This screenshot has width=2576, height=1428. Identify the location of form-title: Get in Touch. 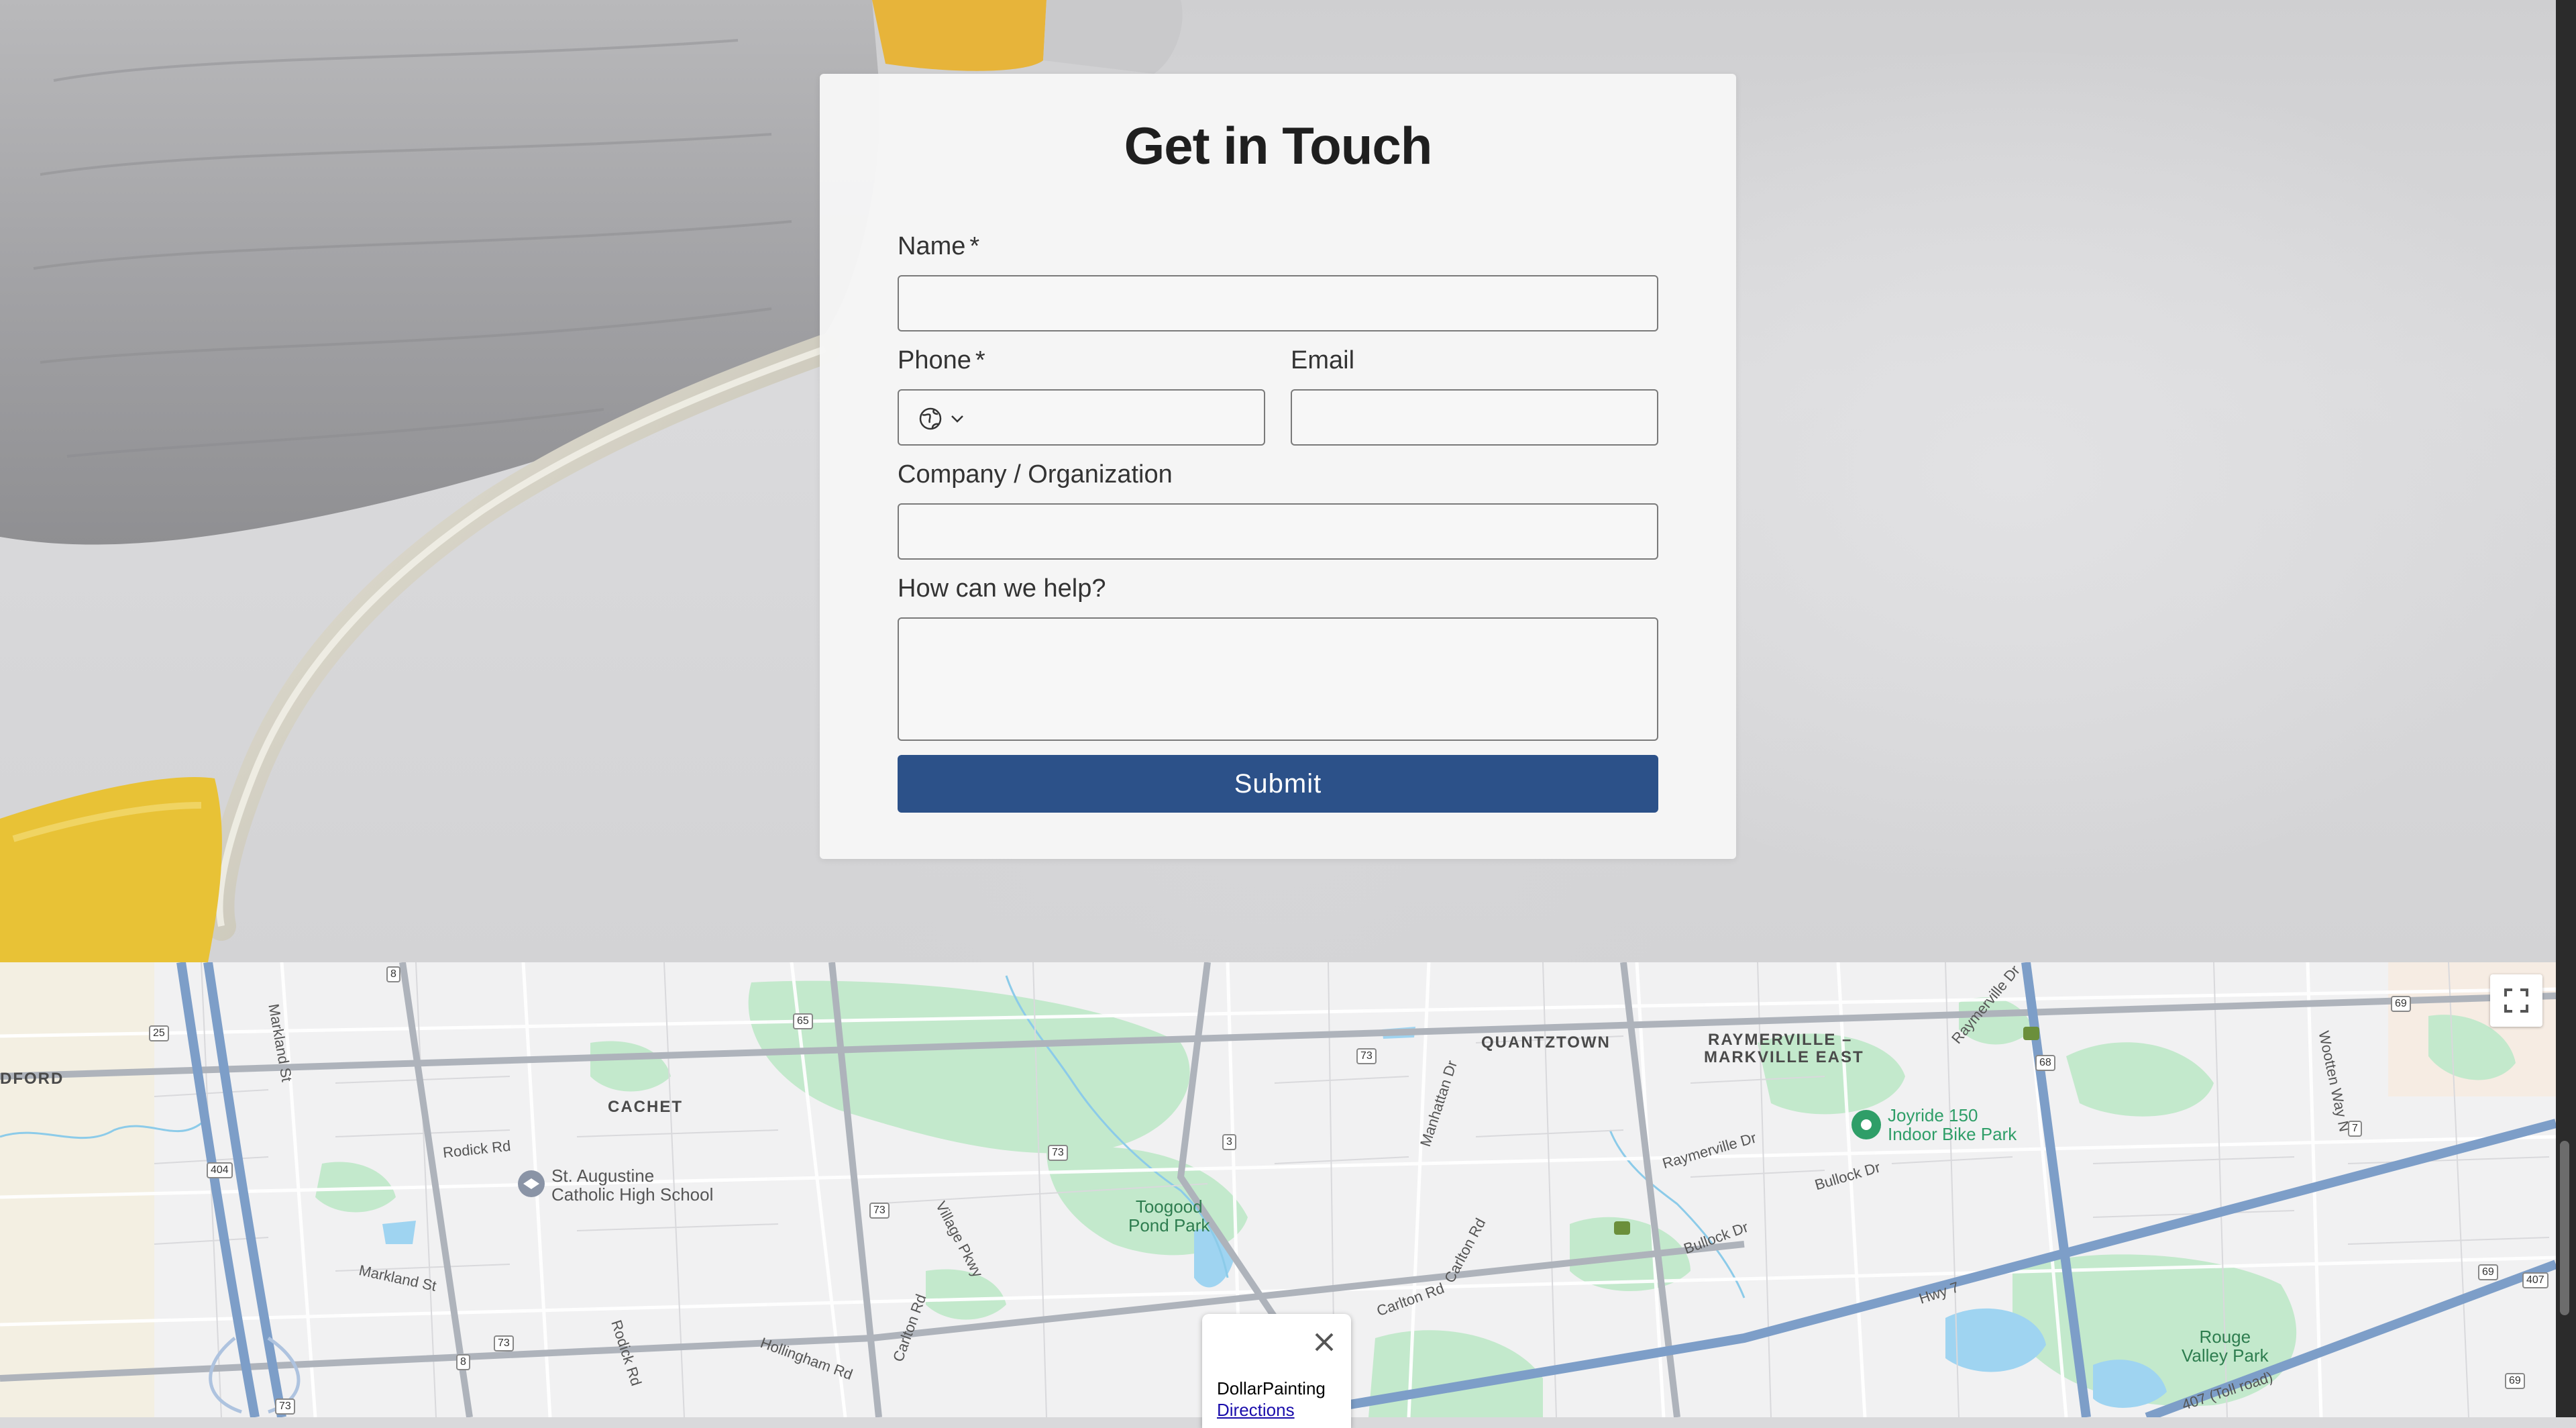
(1278, 145).